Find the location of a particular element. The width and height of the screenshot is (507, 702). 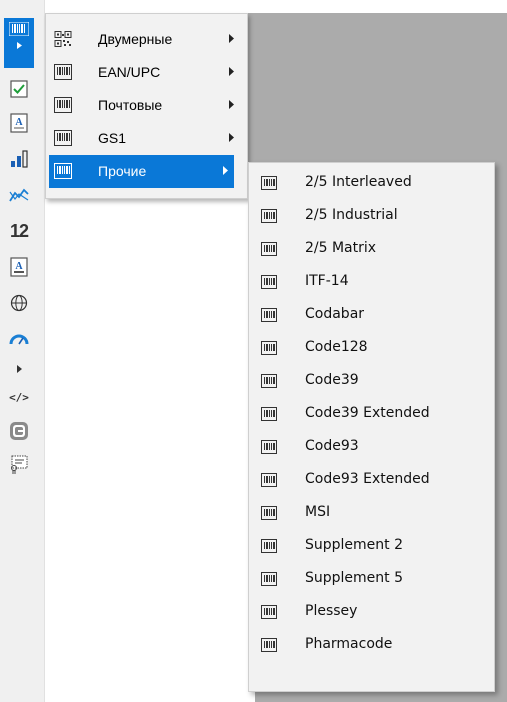

qr-code-icon is located at coordinates (63, 39).